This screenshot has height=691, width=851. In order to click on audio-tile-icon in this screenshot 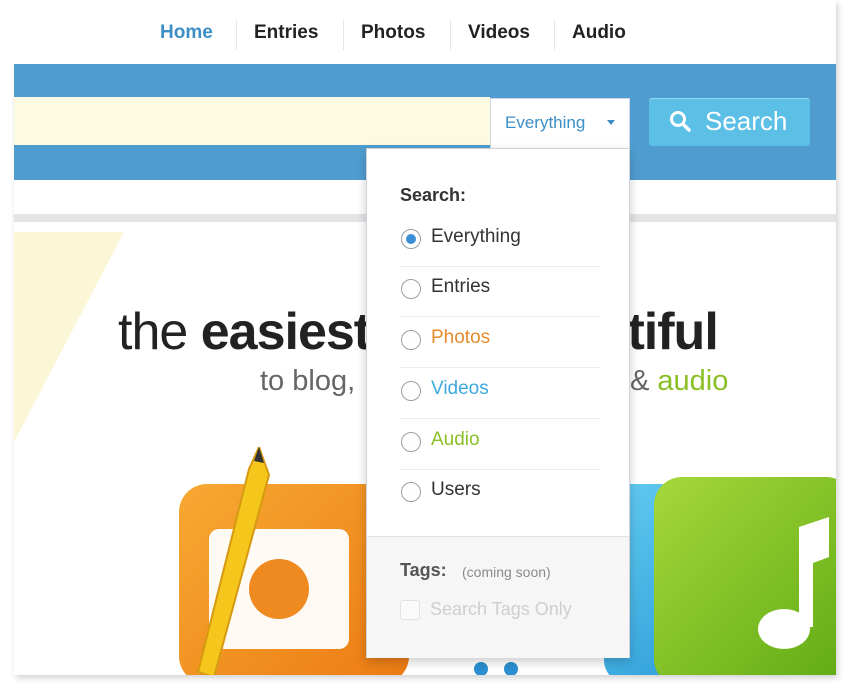, I will do `click(745, 576)`.